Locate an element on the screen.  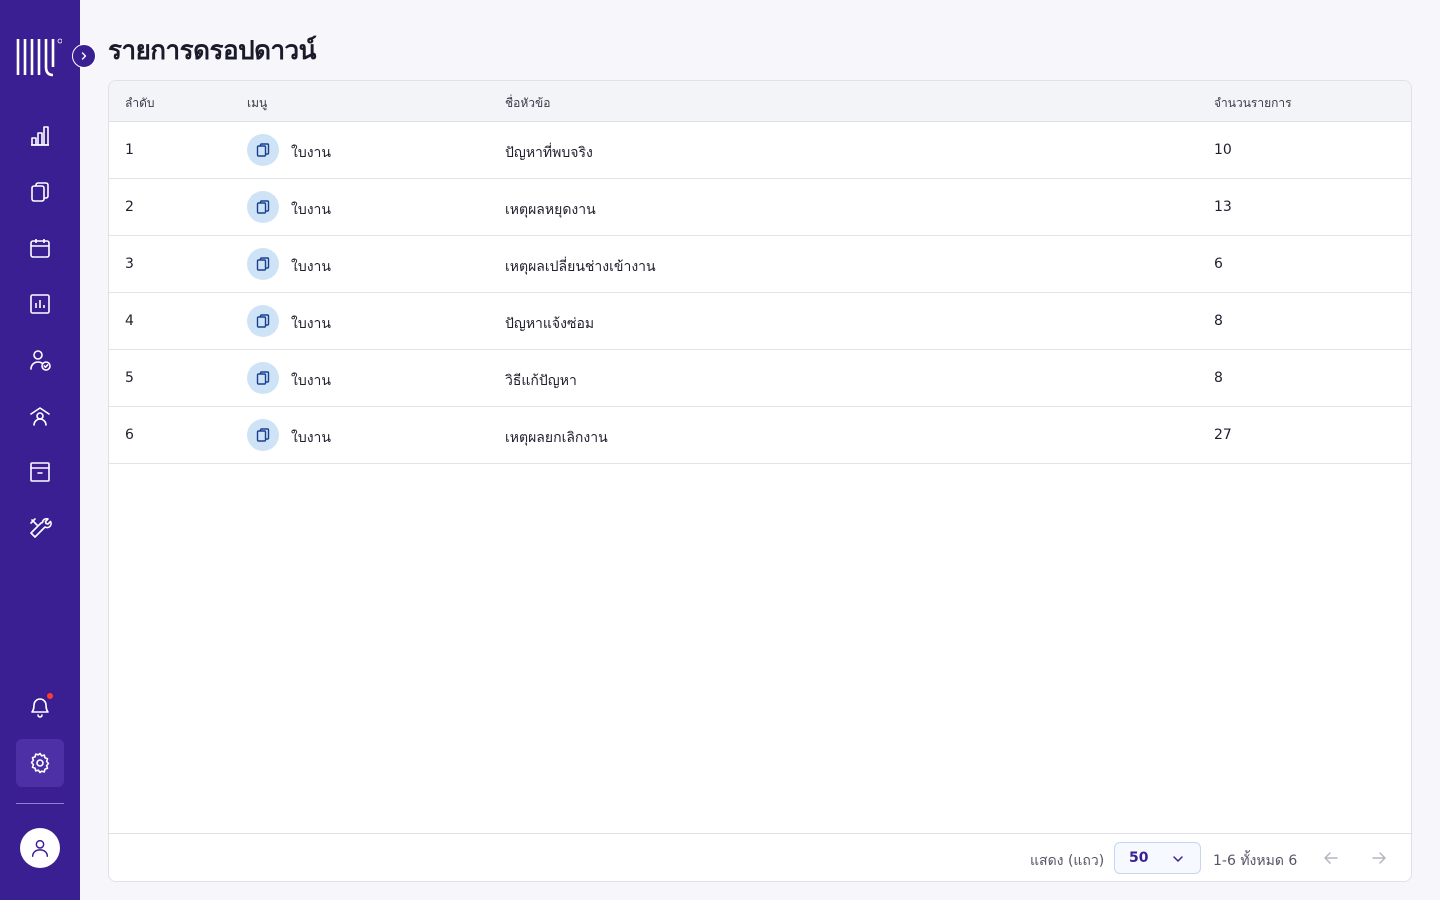
settings-button is located at coordinates (40, 763).